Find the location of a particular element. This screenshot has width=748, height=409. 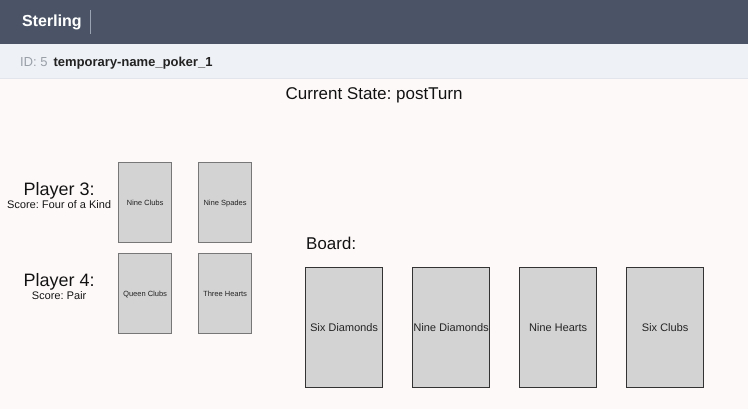

board-label: Board: is located at coordinates (332, 244).